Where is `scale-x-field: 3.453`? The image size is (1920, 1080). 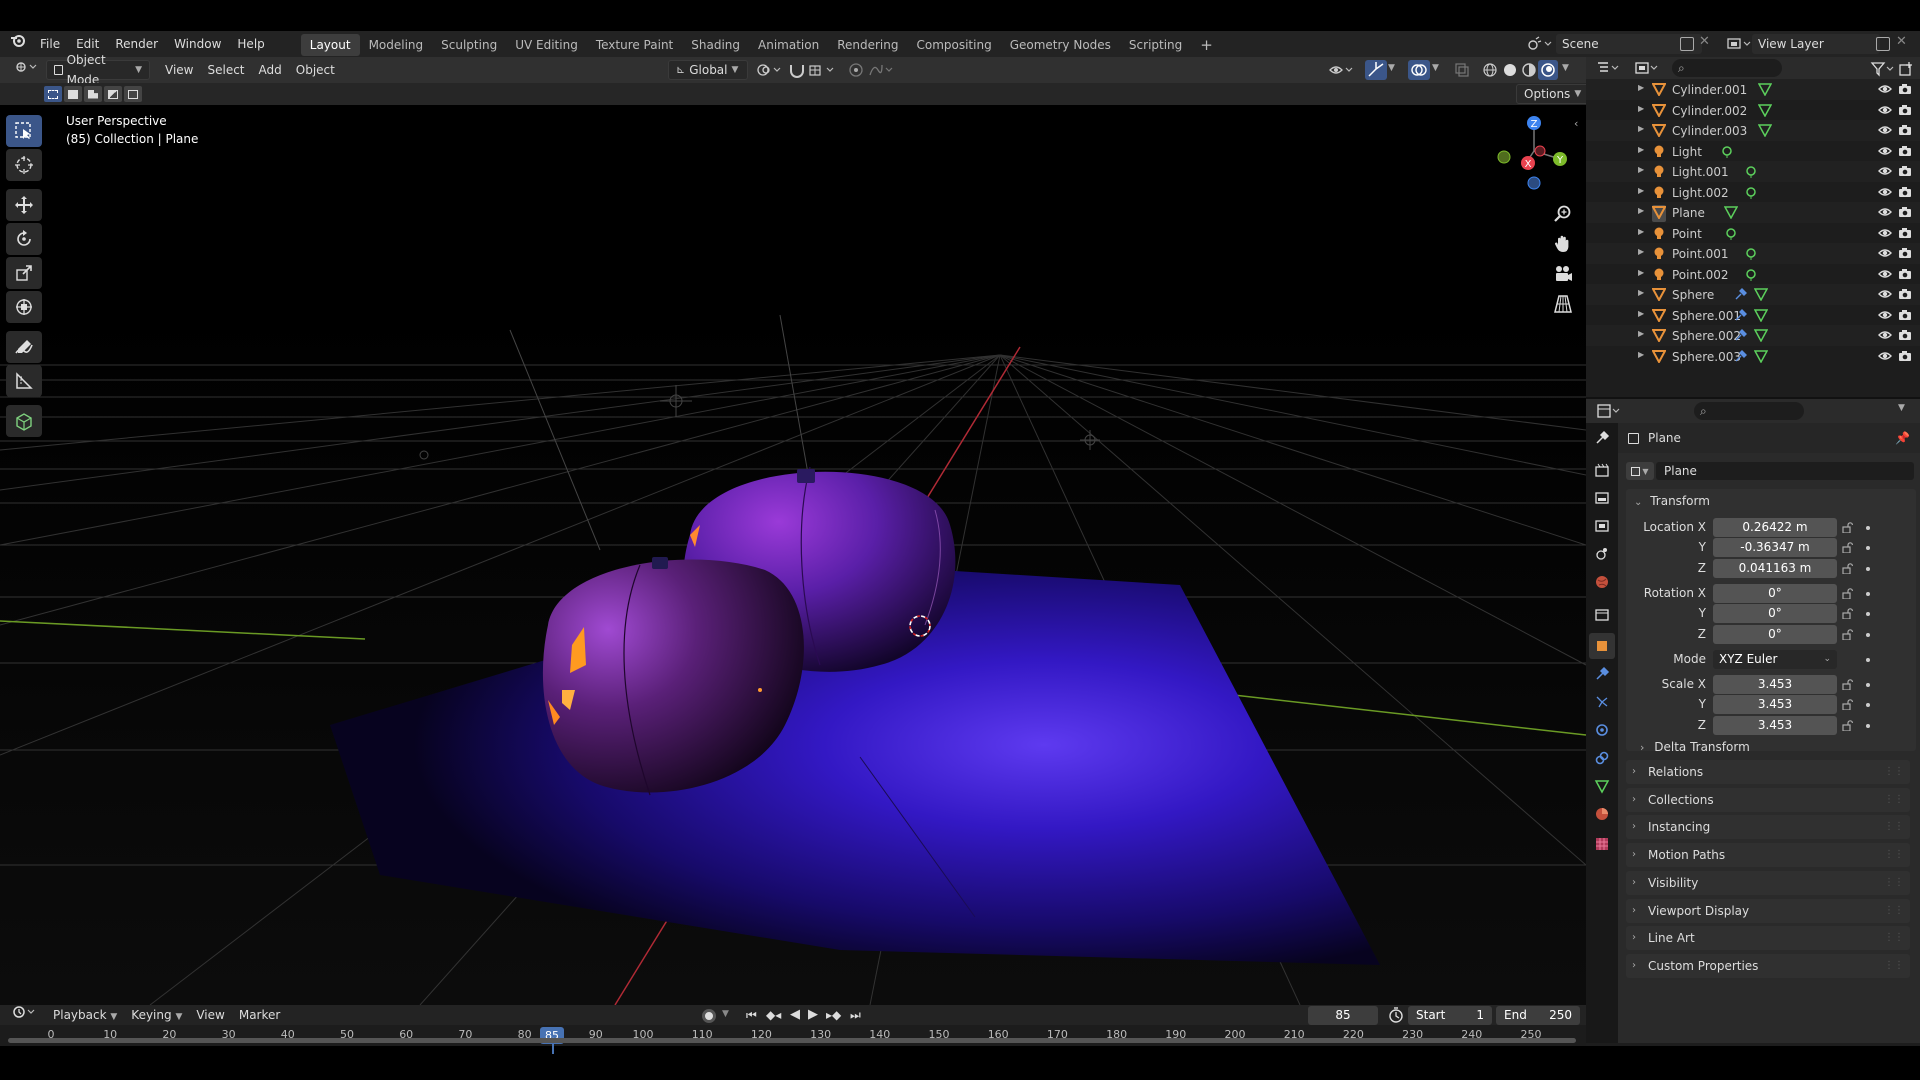 scale-x-field: 3.453 is located at coordinates (1775, 684).